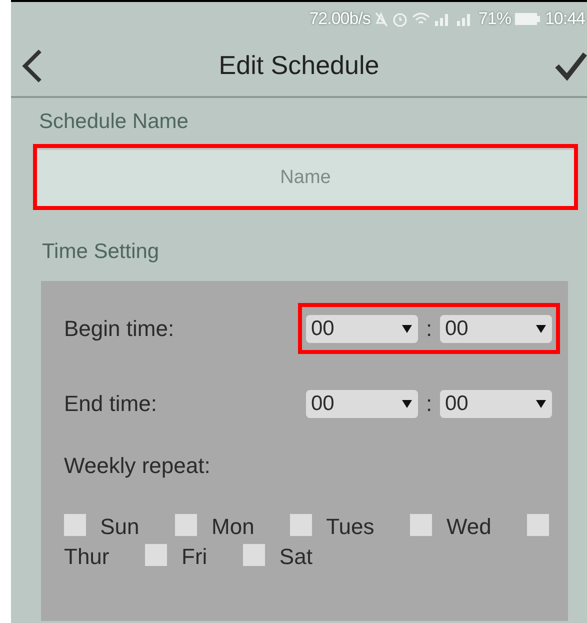 Image resolution: width=587 pixels, height=623 pixels. Describe the element at coordinates (339, 19) in the screenshot. I see `network-speed: 72.00b/s` at that location.